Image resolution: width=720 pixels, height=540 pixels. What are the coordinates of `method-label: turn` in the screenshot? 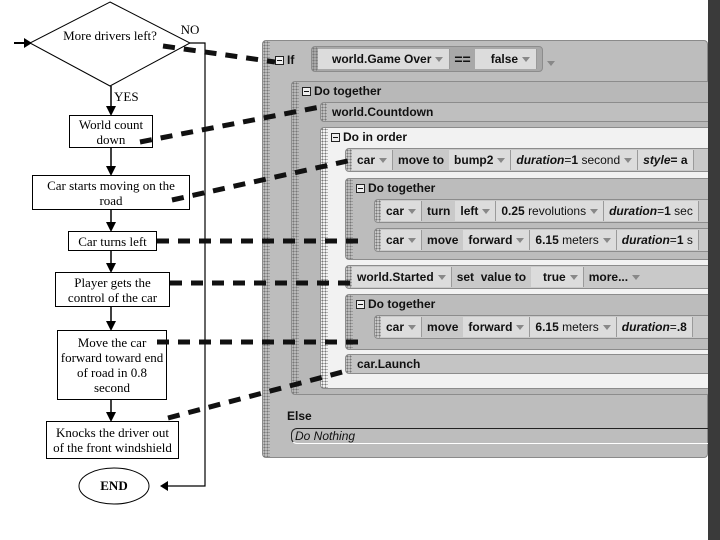 It's located at (439, 211).